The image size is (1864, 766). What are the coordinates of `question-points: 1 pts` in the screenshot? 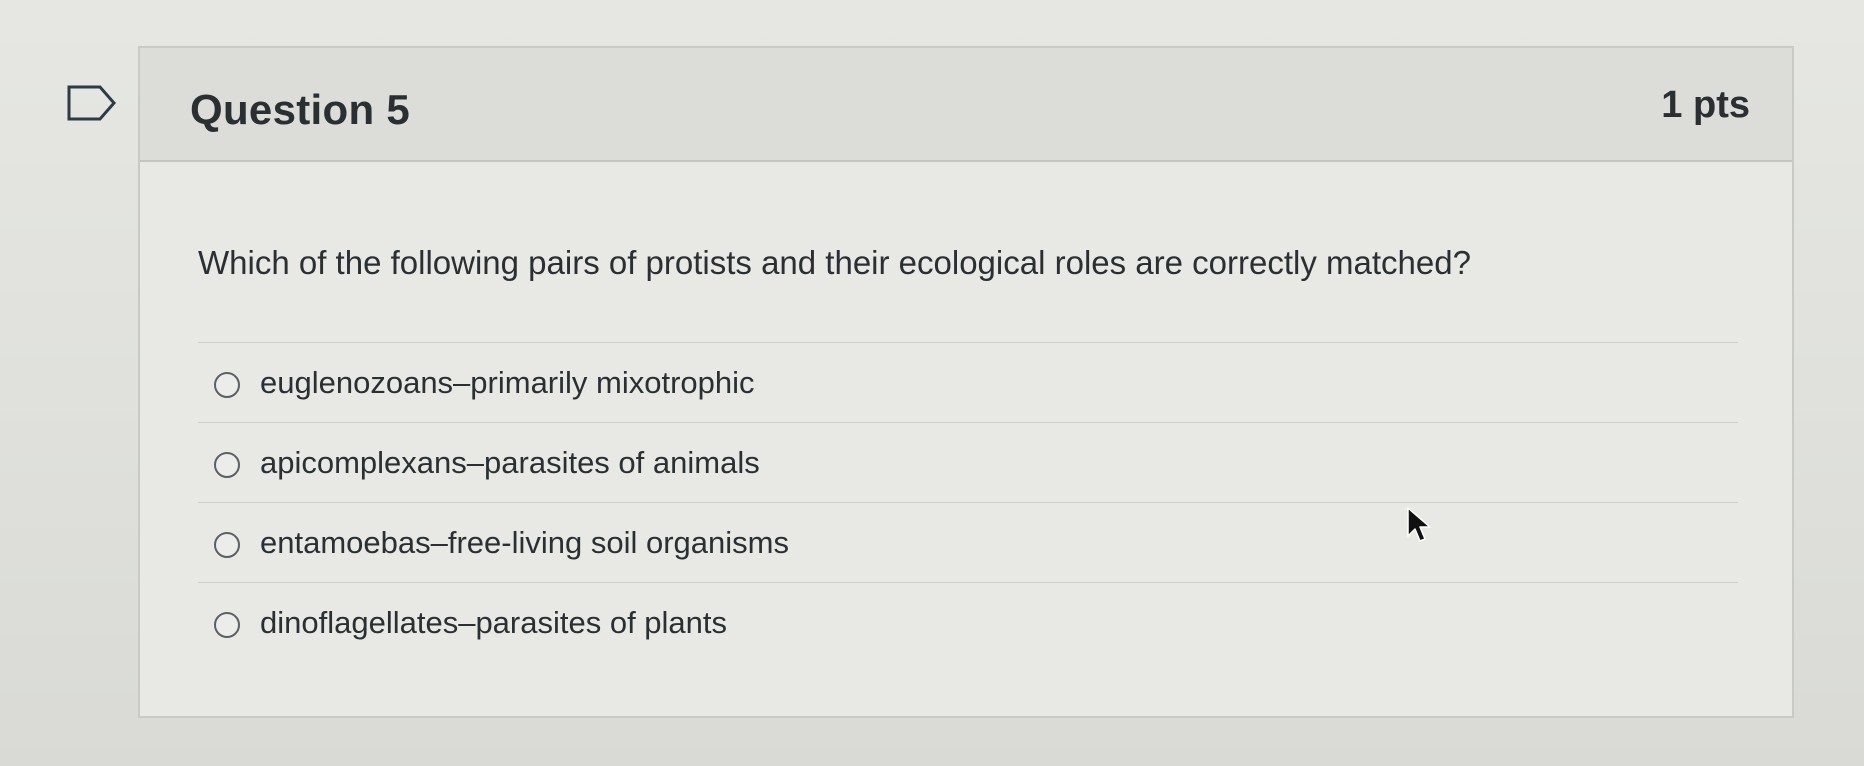 It's located at (1705, 105).